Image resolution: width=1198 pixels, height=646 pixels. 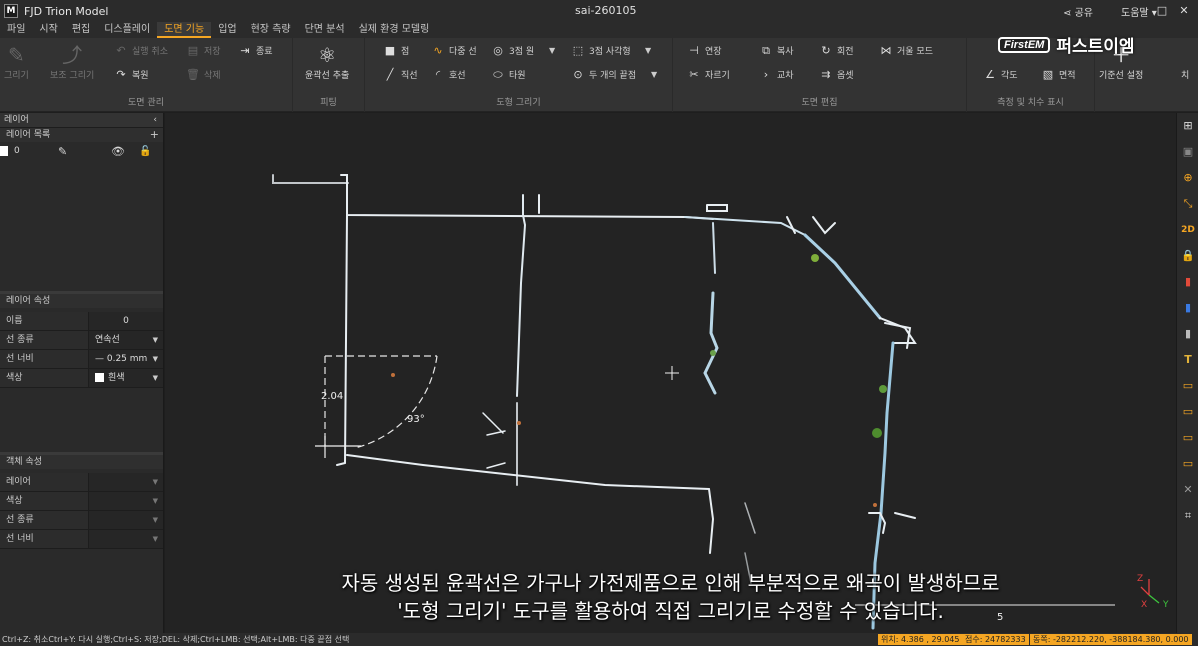 What do you see at coordinates (1187, 230) in the screenshot?
I see `2d-view-icon: 2D` at bounding box center [1187, 230].